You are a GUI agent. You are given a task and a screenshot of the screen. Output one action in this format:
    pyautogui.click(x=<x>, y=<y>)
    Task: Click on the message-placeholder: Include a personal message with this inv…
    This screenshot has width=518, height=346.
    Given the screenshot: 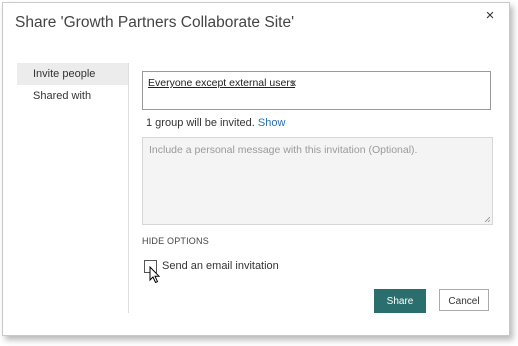 What is the action you would take?
    pyautogui.click(x=283, y=150)
    